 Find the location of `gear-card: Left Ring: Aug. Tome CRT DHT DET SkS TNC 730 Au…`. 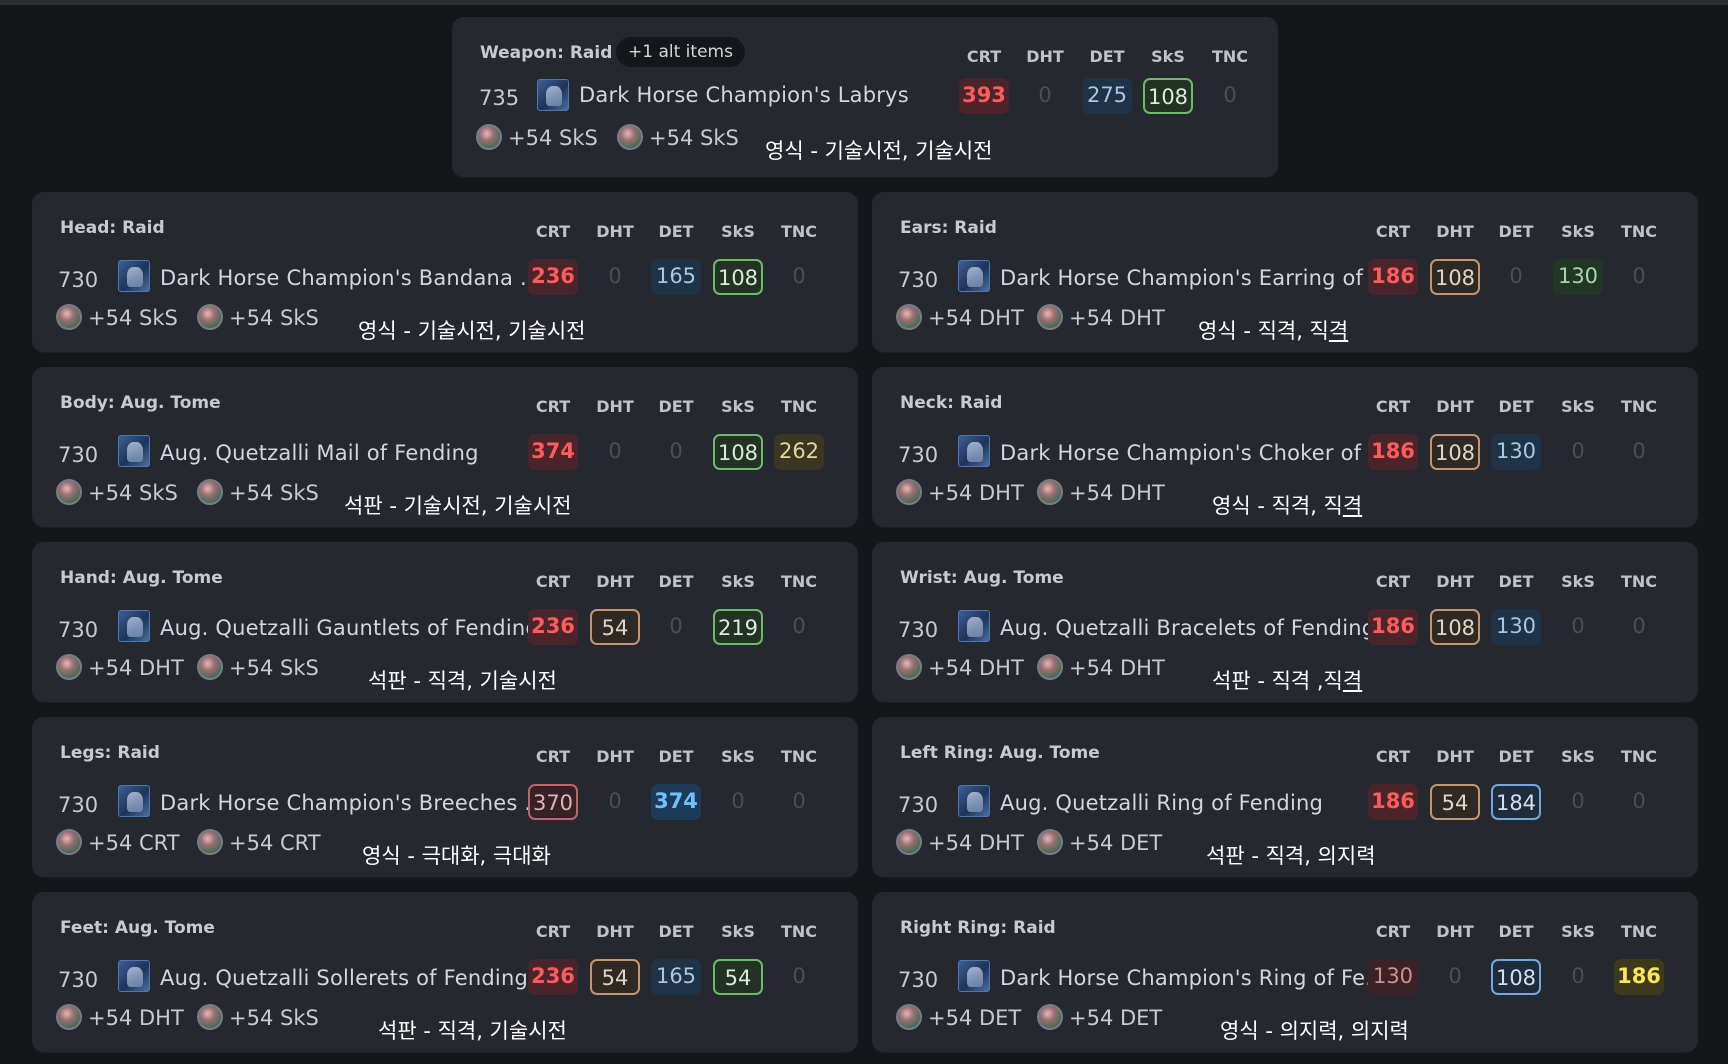

gear-card: Left Ring: Aug. Tome CRT DHT DET SkS TNC 730 Au… is located at coordinates (1285, 797).